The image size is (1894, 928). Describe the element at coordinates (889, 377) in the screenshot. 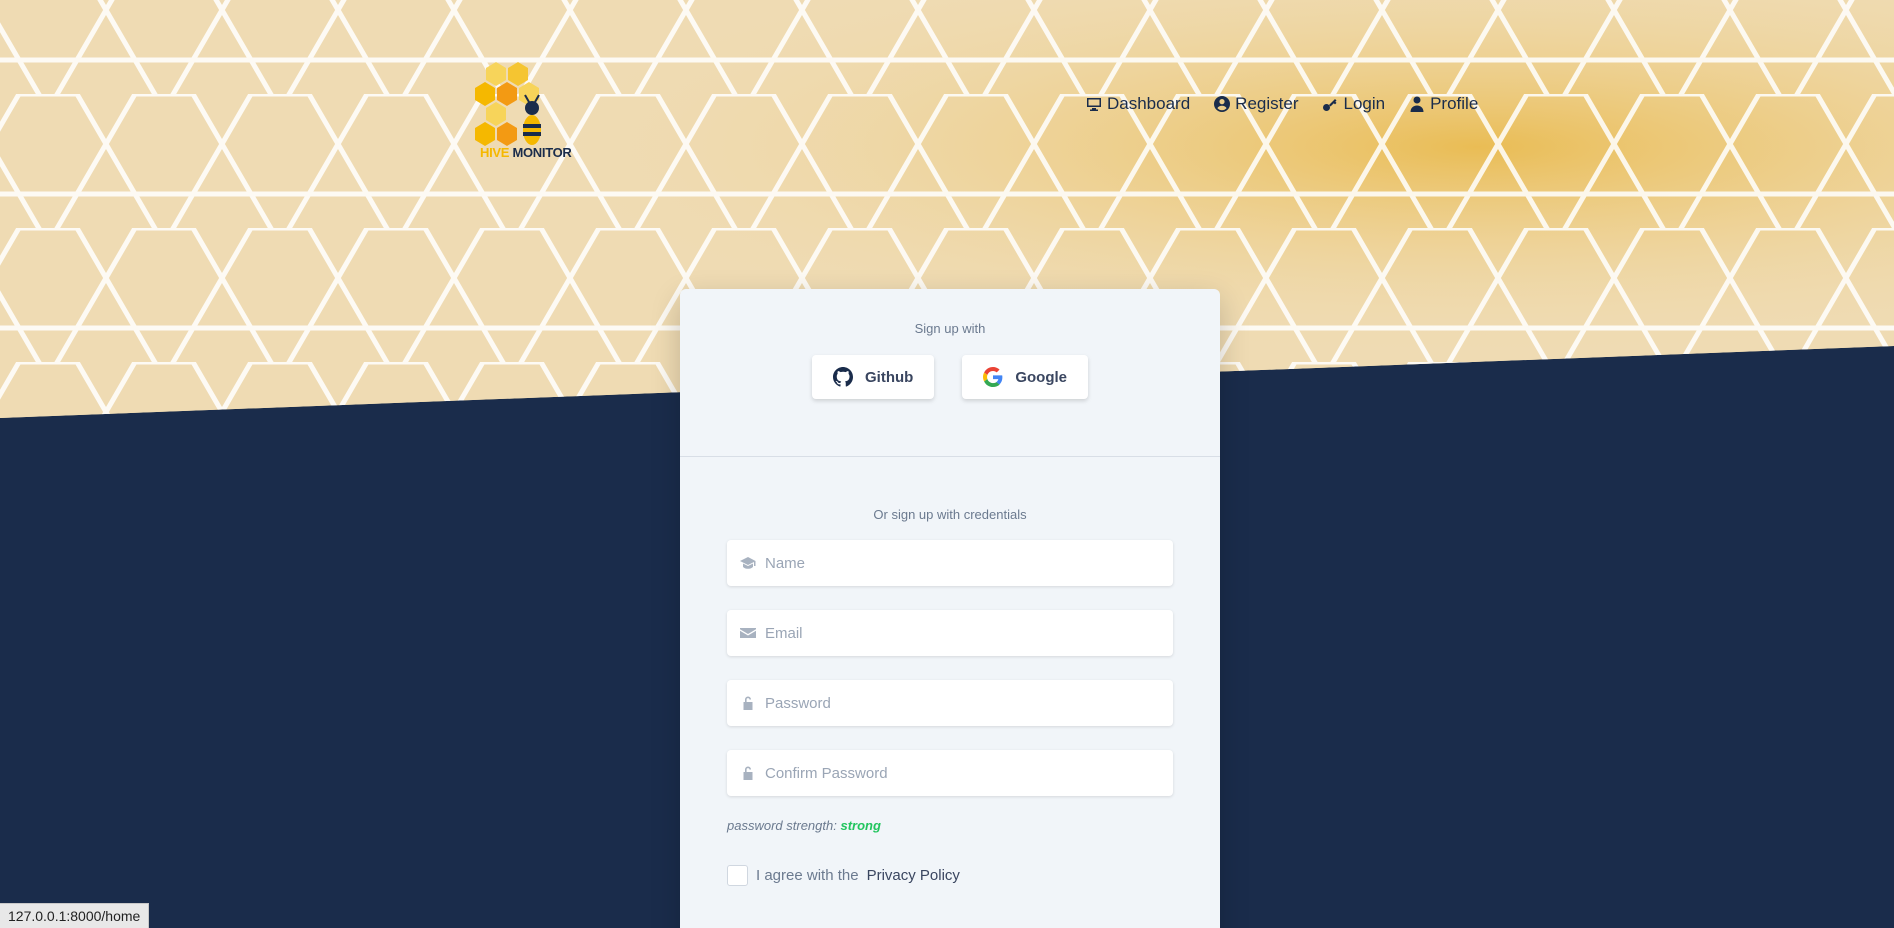

I see `github-label: Github` at that location.